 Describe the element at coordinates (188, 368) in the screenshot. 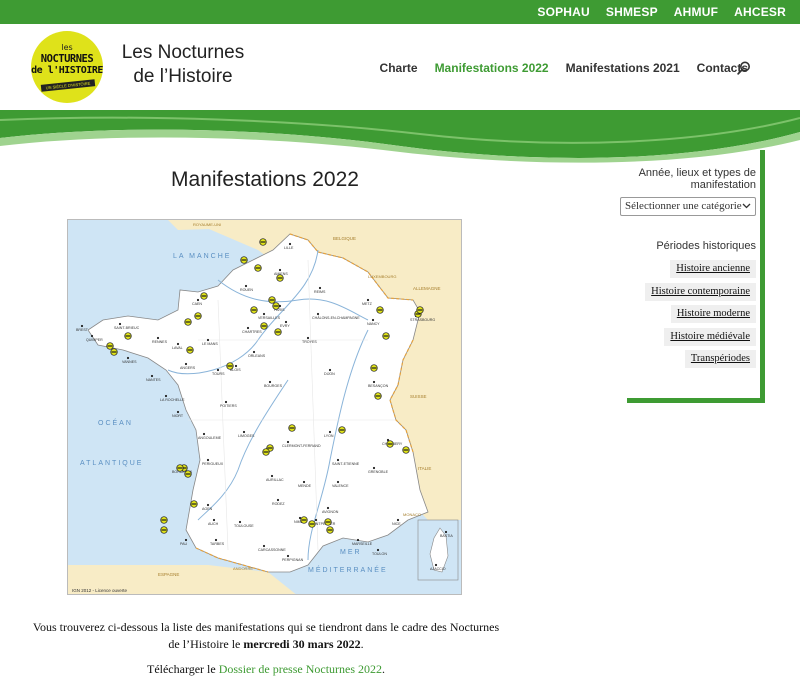

I see `map-city-label: ANGERS` at that location.